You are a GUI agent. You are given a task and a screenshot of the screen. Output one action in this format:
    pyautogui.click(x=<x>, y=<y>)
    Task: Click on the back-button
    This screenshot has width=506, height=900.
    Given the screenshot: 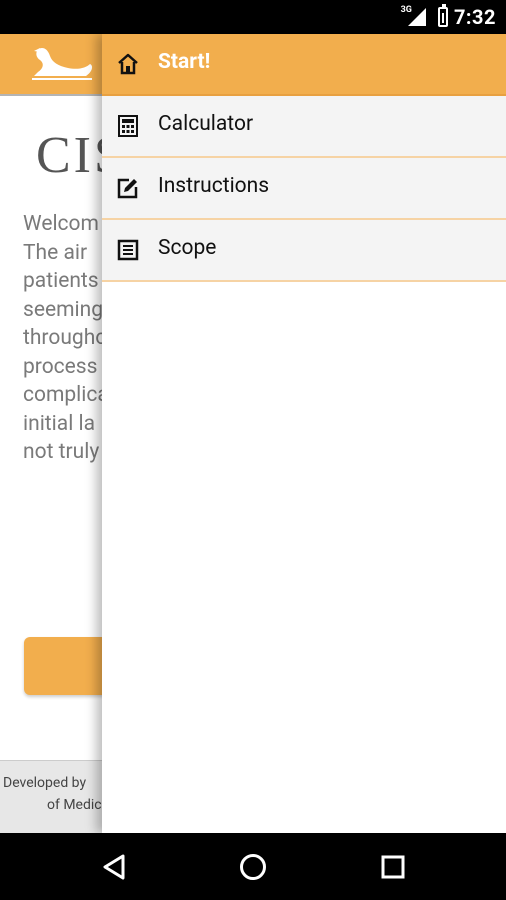 What is the action you would take?
    pyautogui.click(x=114, y=866)
    